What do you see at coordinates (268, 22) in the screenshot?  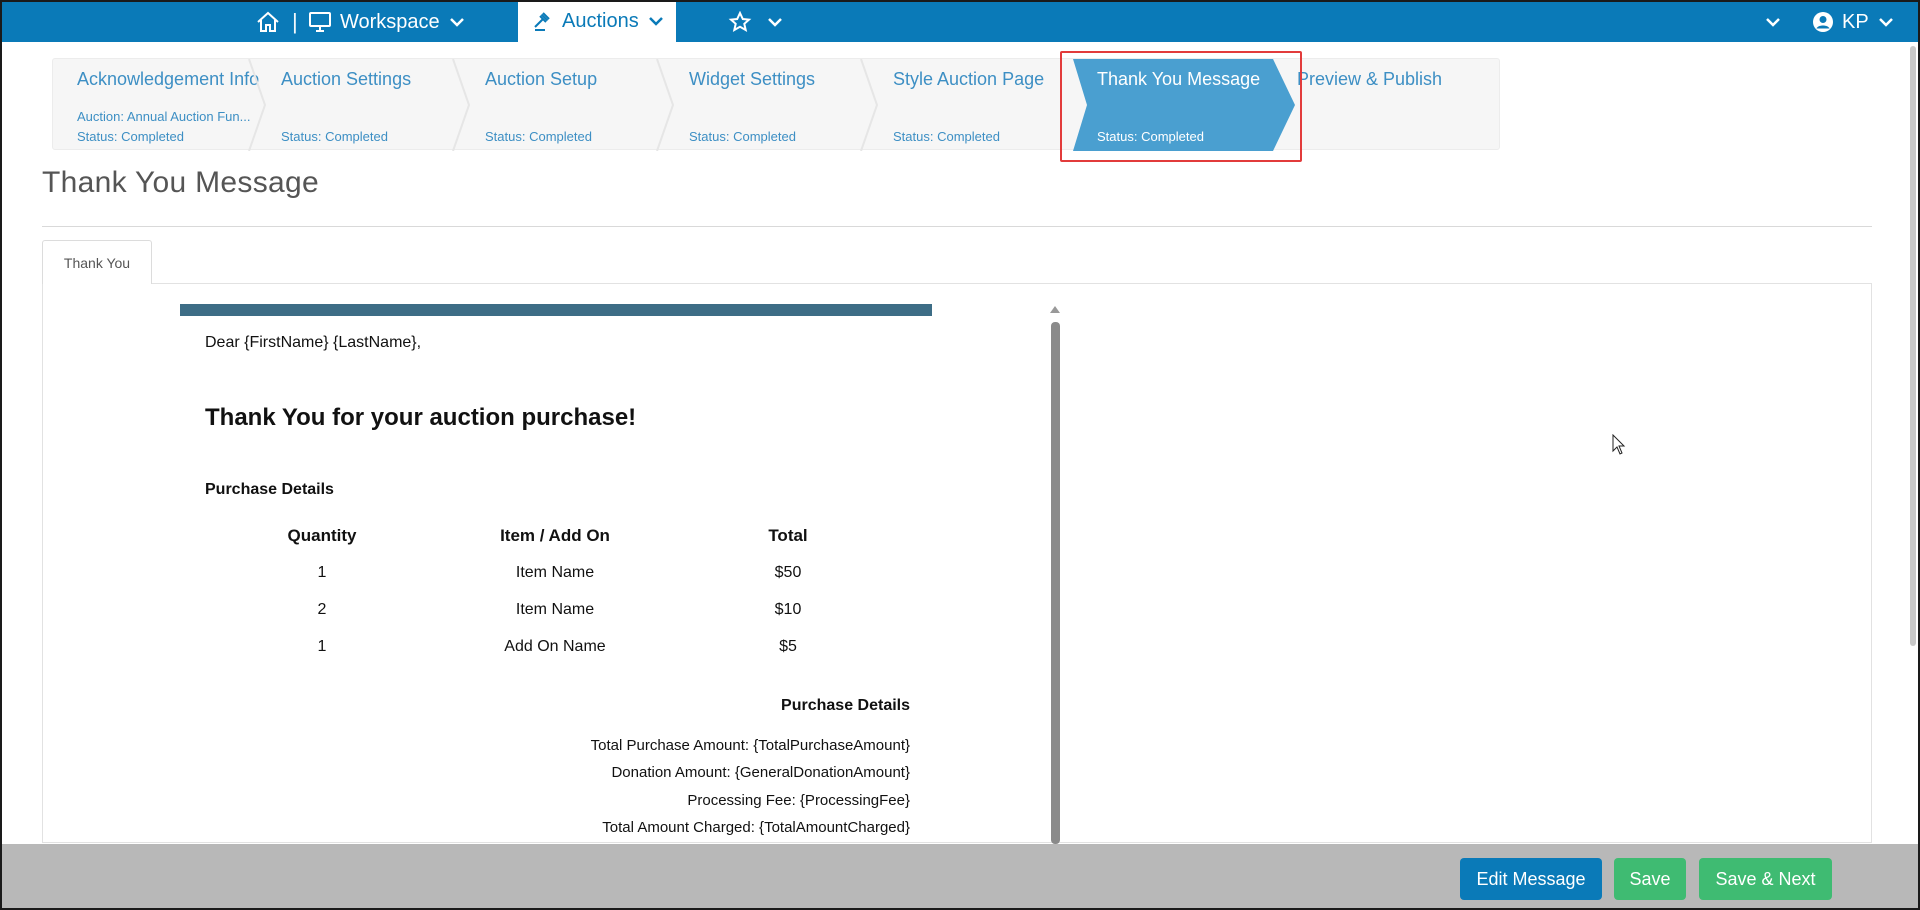 I see `home-icon` at bounding box center [268, 22].